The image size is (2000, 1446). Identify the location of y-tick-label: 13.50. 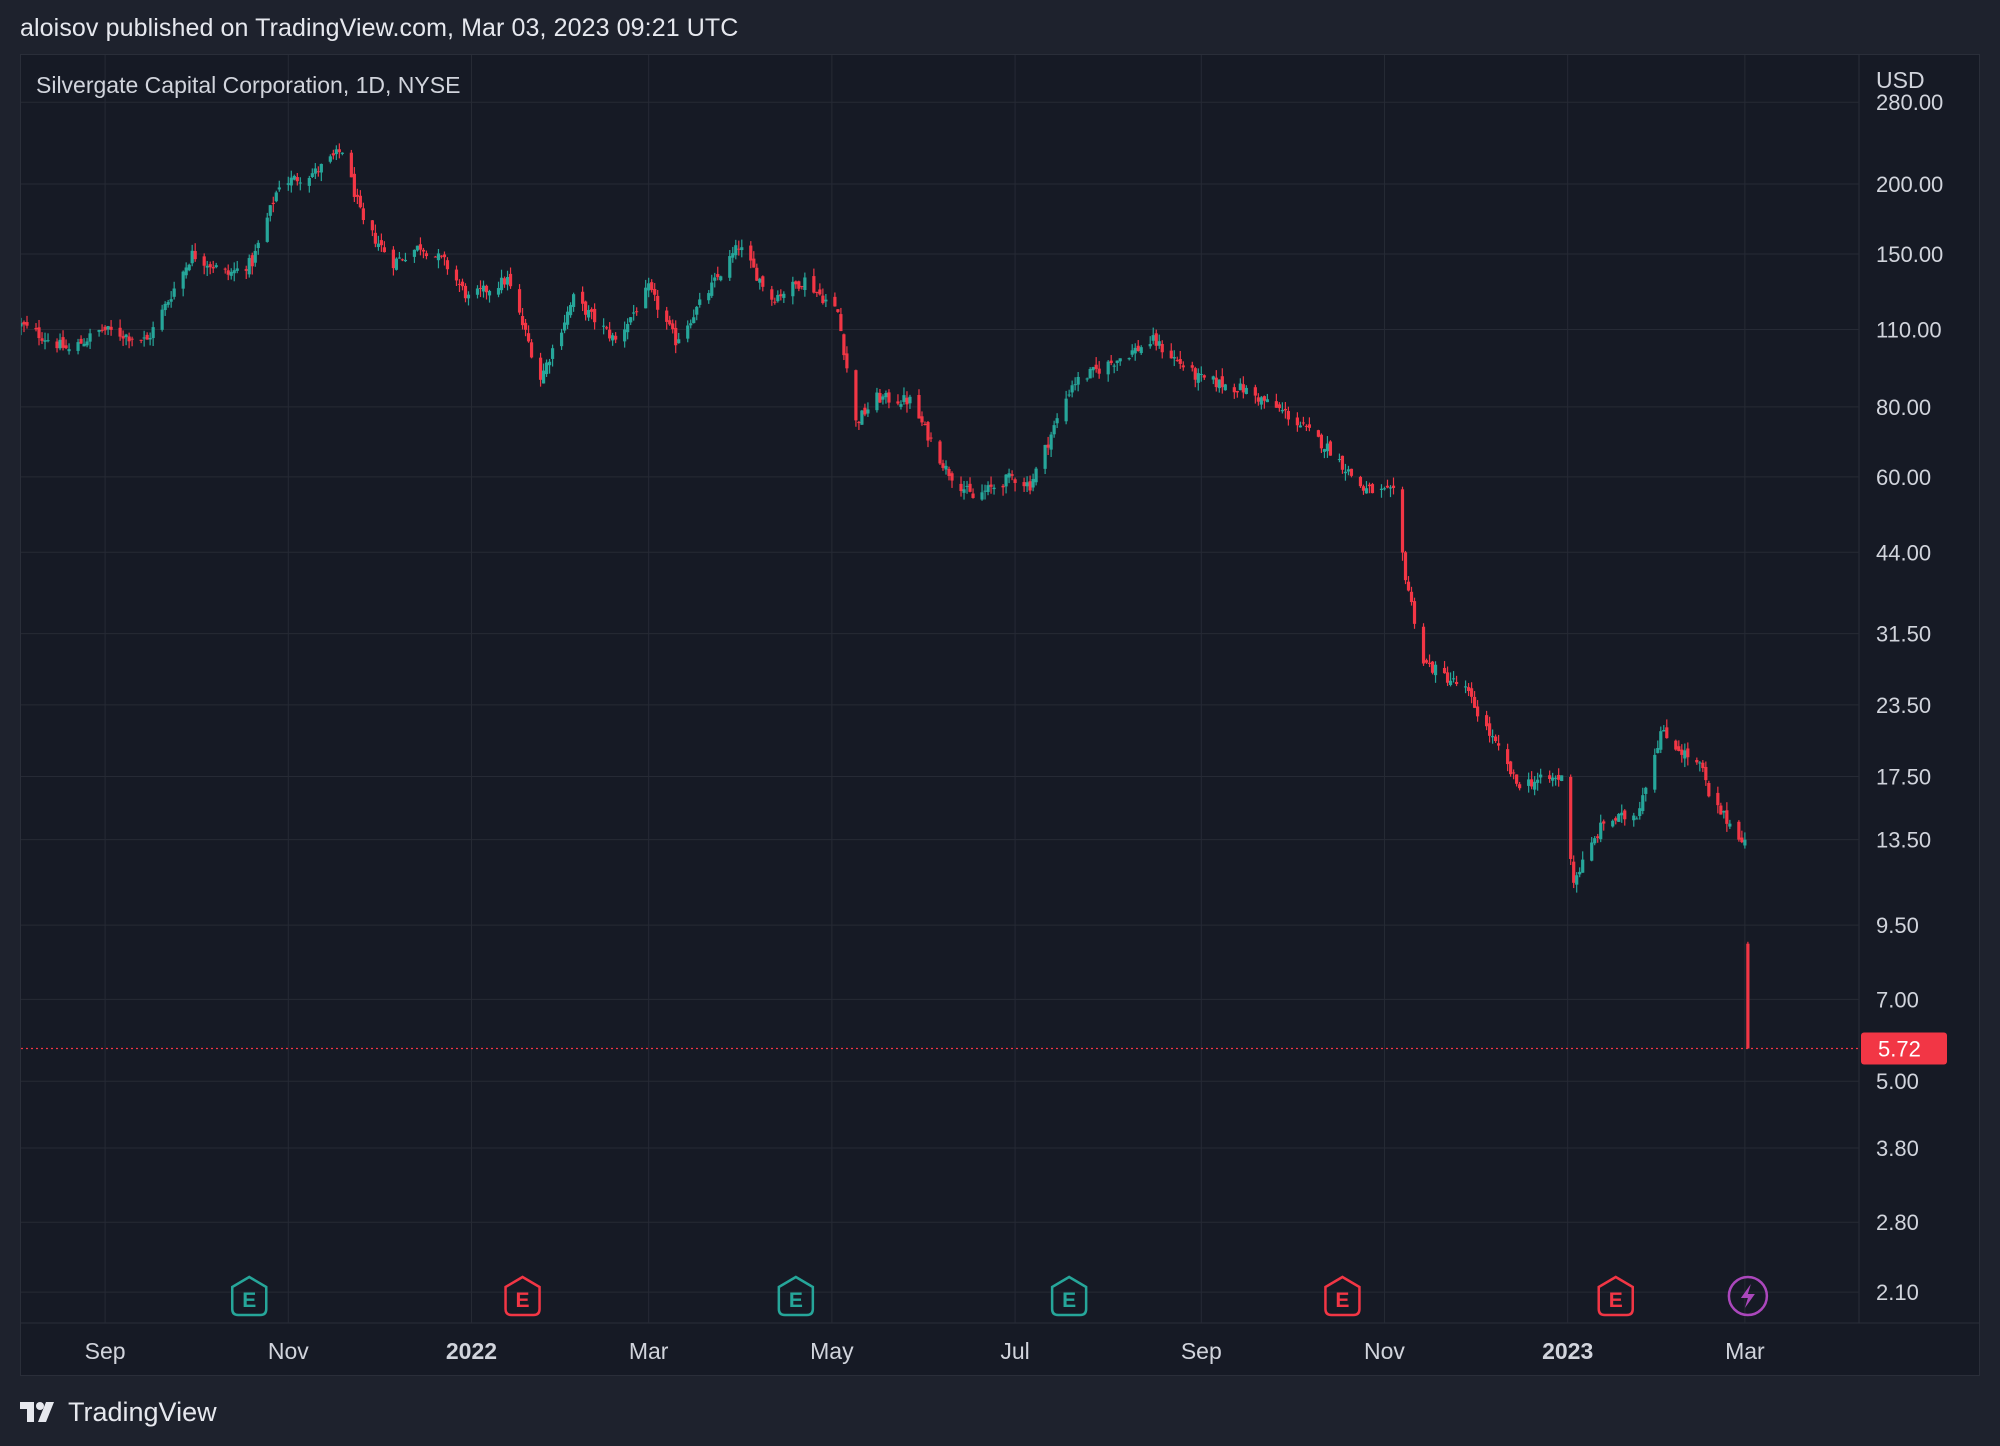
(1903, 840).